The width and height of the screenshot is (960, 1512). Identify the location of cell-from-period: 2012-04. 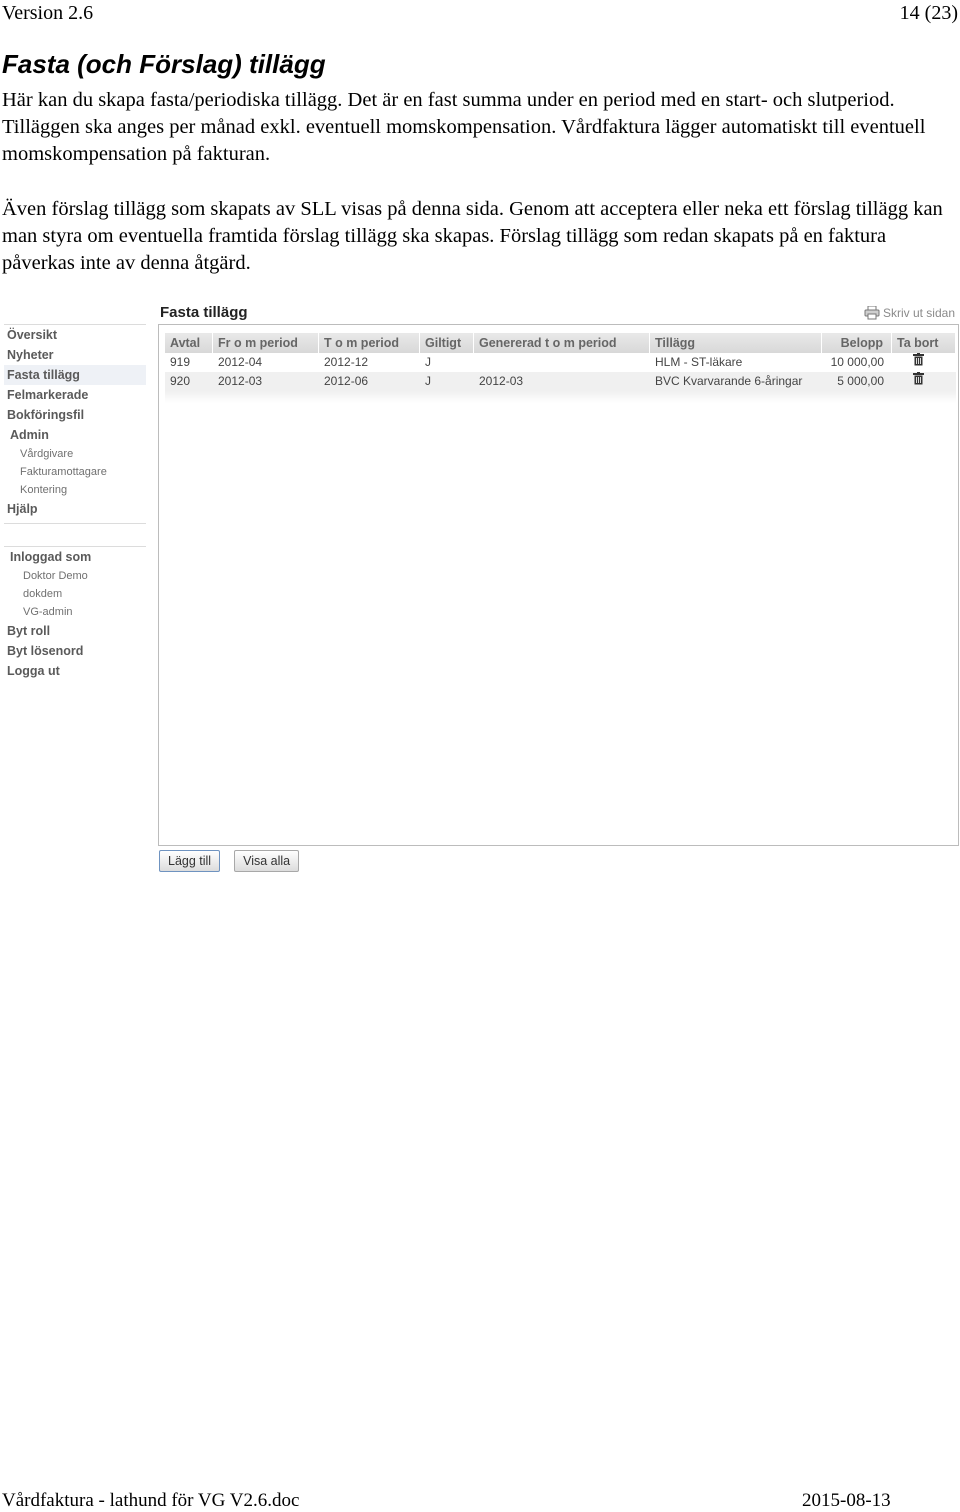
(240, 362).